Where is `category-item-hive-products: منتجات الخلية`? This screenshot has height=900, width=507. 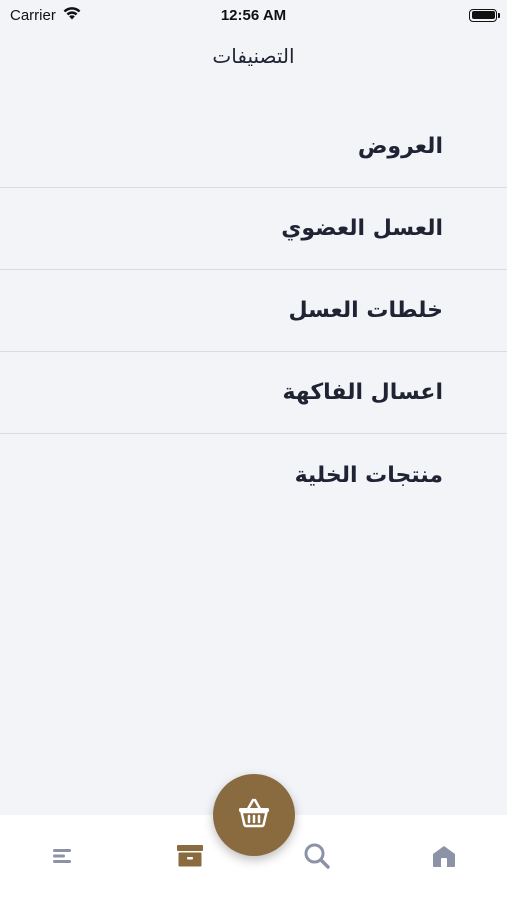
category-item-hive-products: منتجات الخلية is located at coordinates (253, 475).